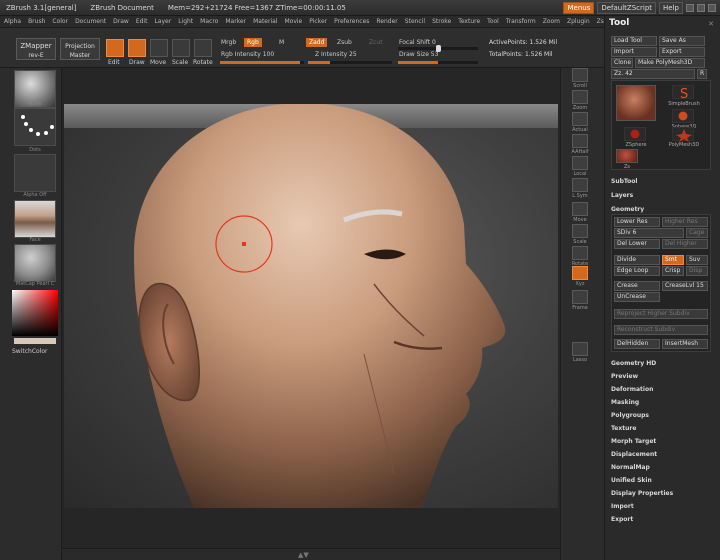  Describe the element at coordinates (35, 351) in the screenshot. I see `switch-color-button: SwitchColor` at that location.